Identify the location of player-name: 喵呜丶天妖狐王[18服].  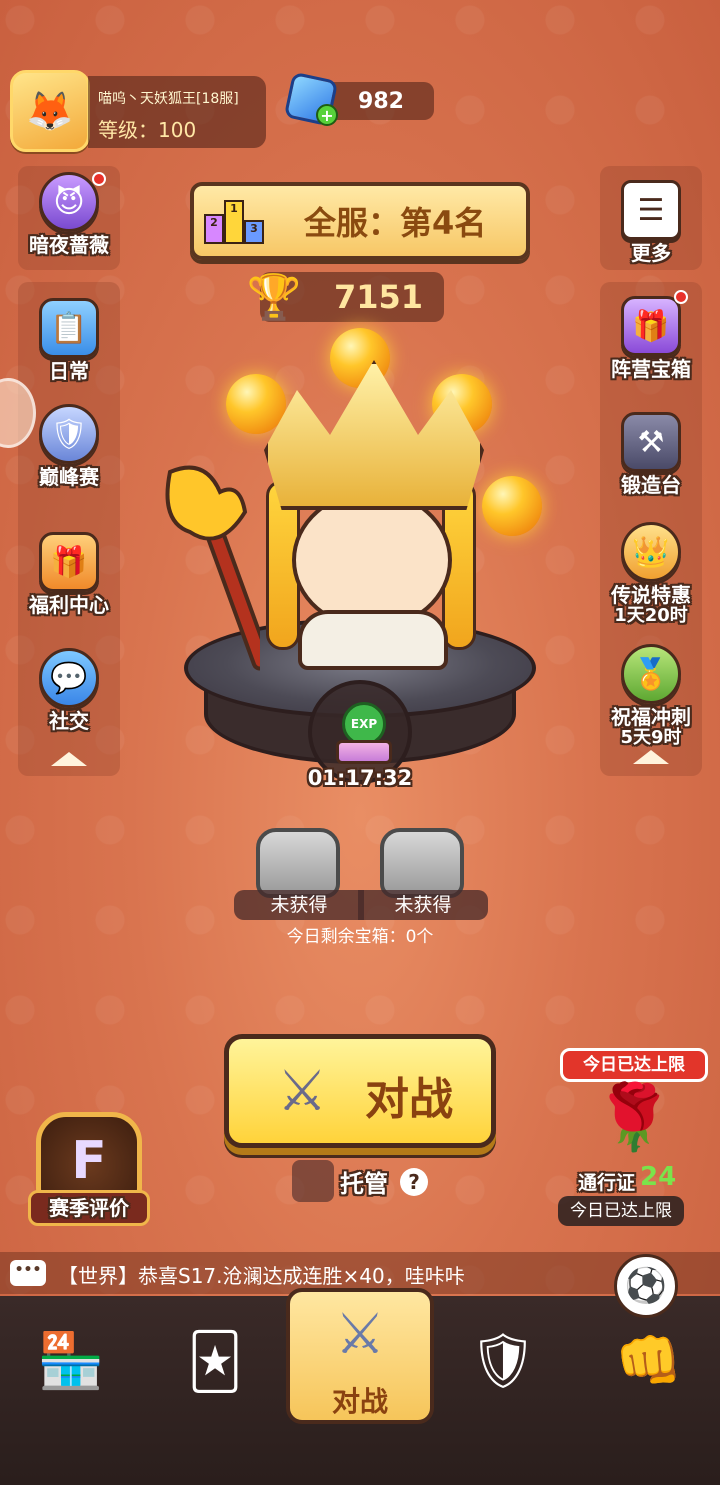
(168, 99).